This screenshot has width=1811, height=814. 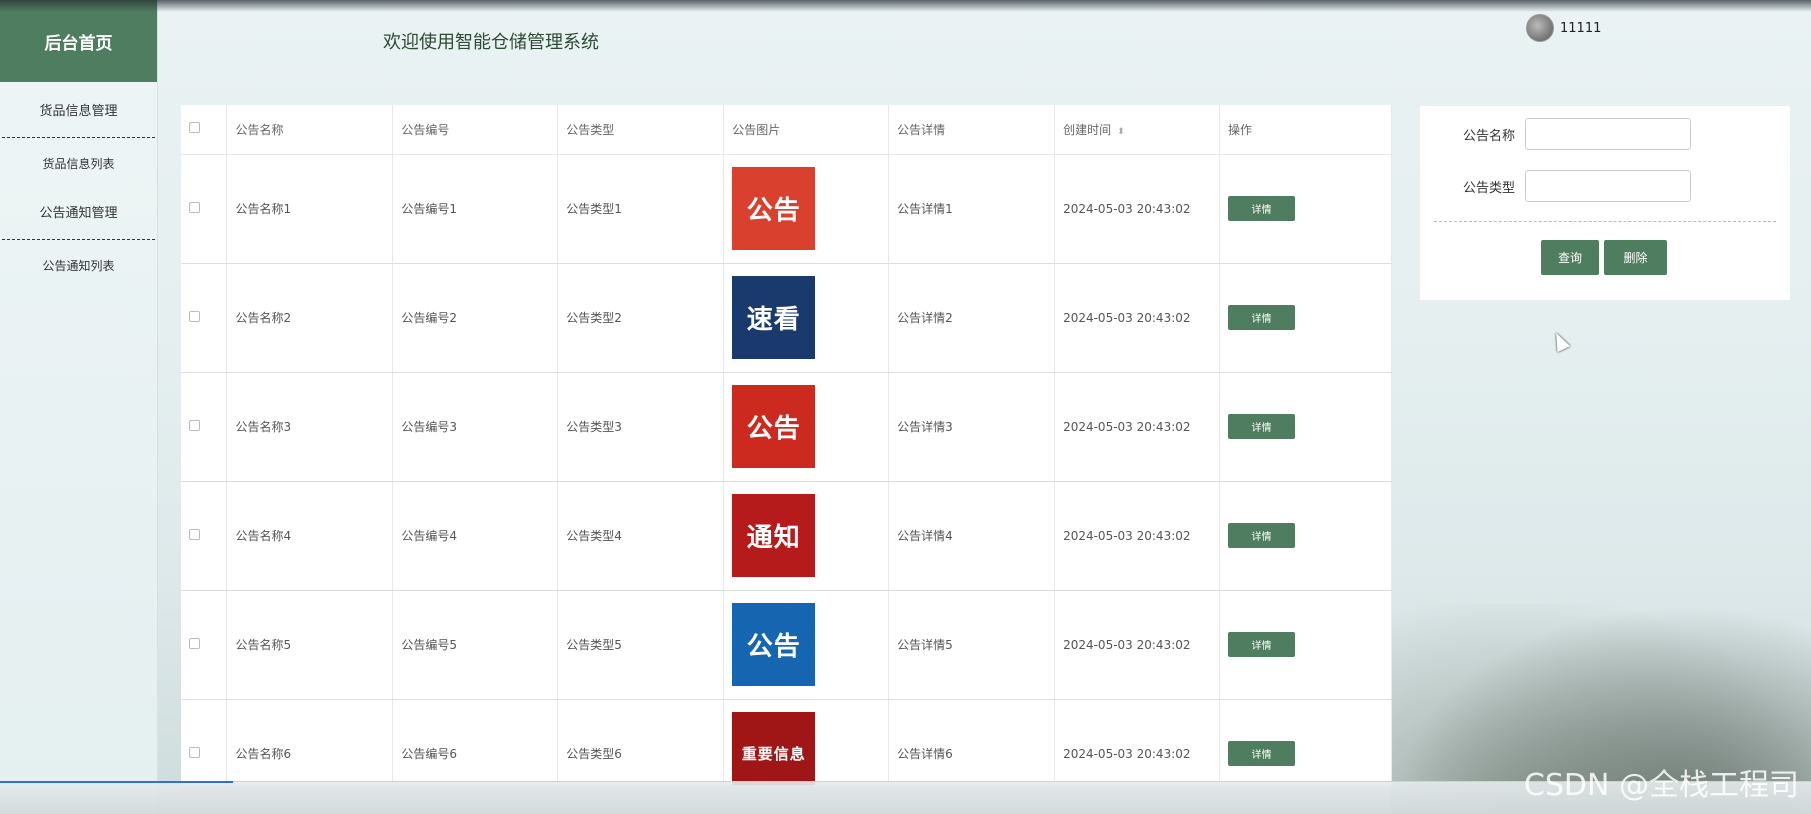 I want to click on search-name-row: 公告名称, so click(x=1555, y=134).